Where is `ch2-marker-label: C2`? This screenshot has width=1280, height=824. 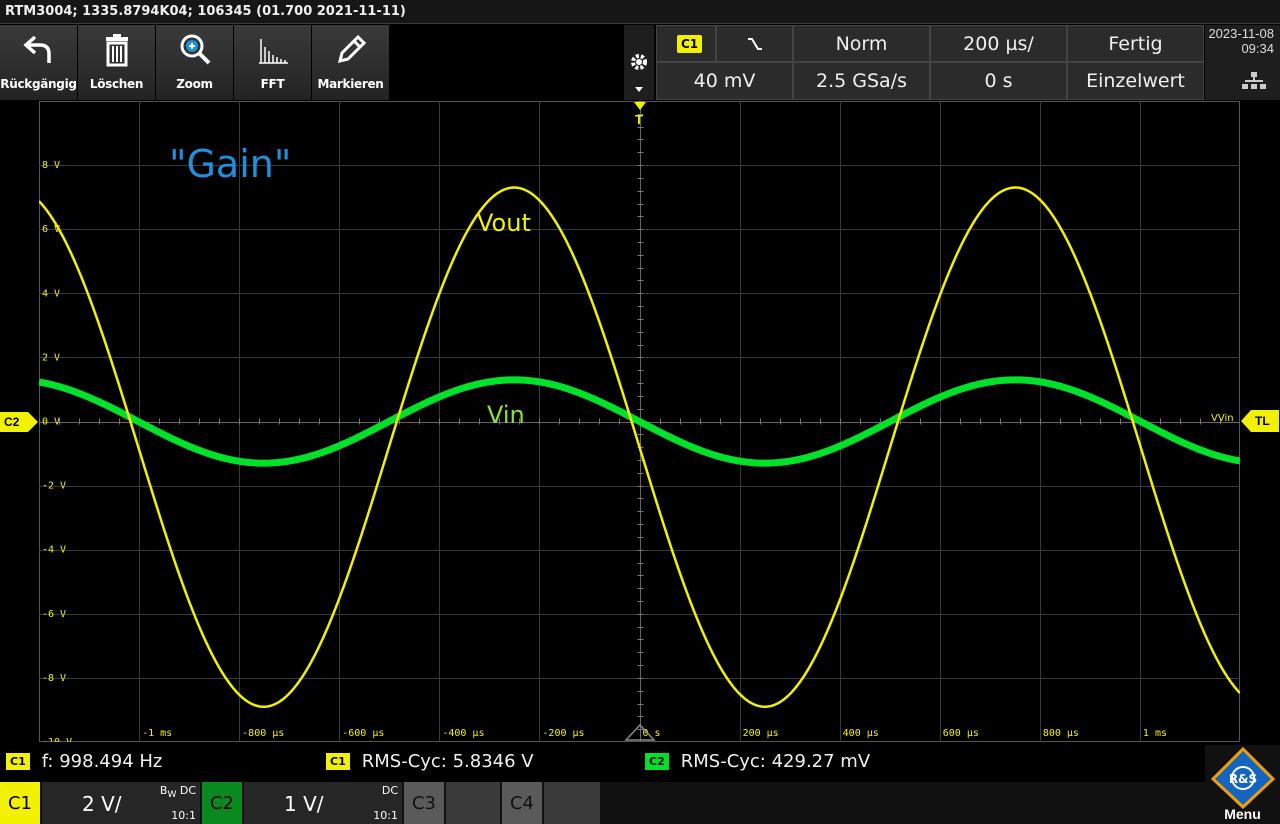 ch2-marker-label: C2 is located at coordinates (12, 422).